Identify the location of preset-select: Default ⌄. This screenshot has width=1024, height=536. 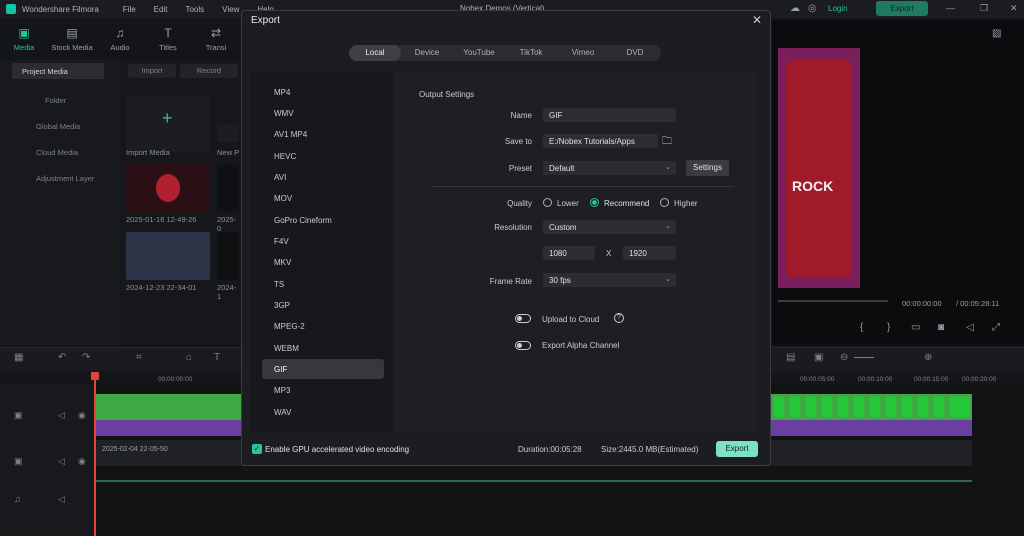
(609, 168).